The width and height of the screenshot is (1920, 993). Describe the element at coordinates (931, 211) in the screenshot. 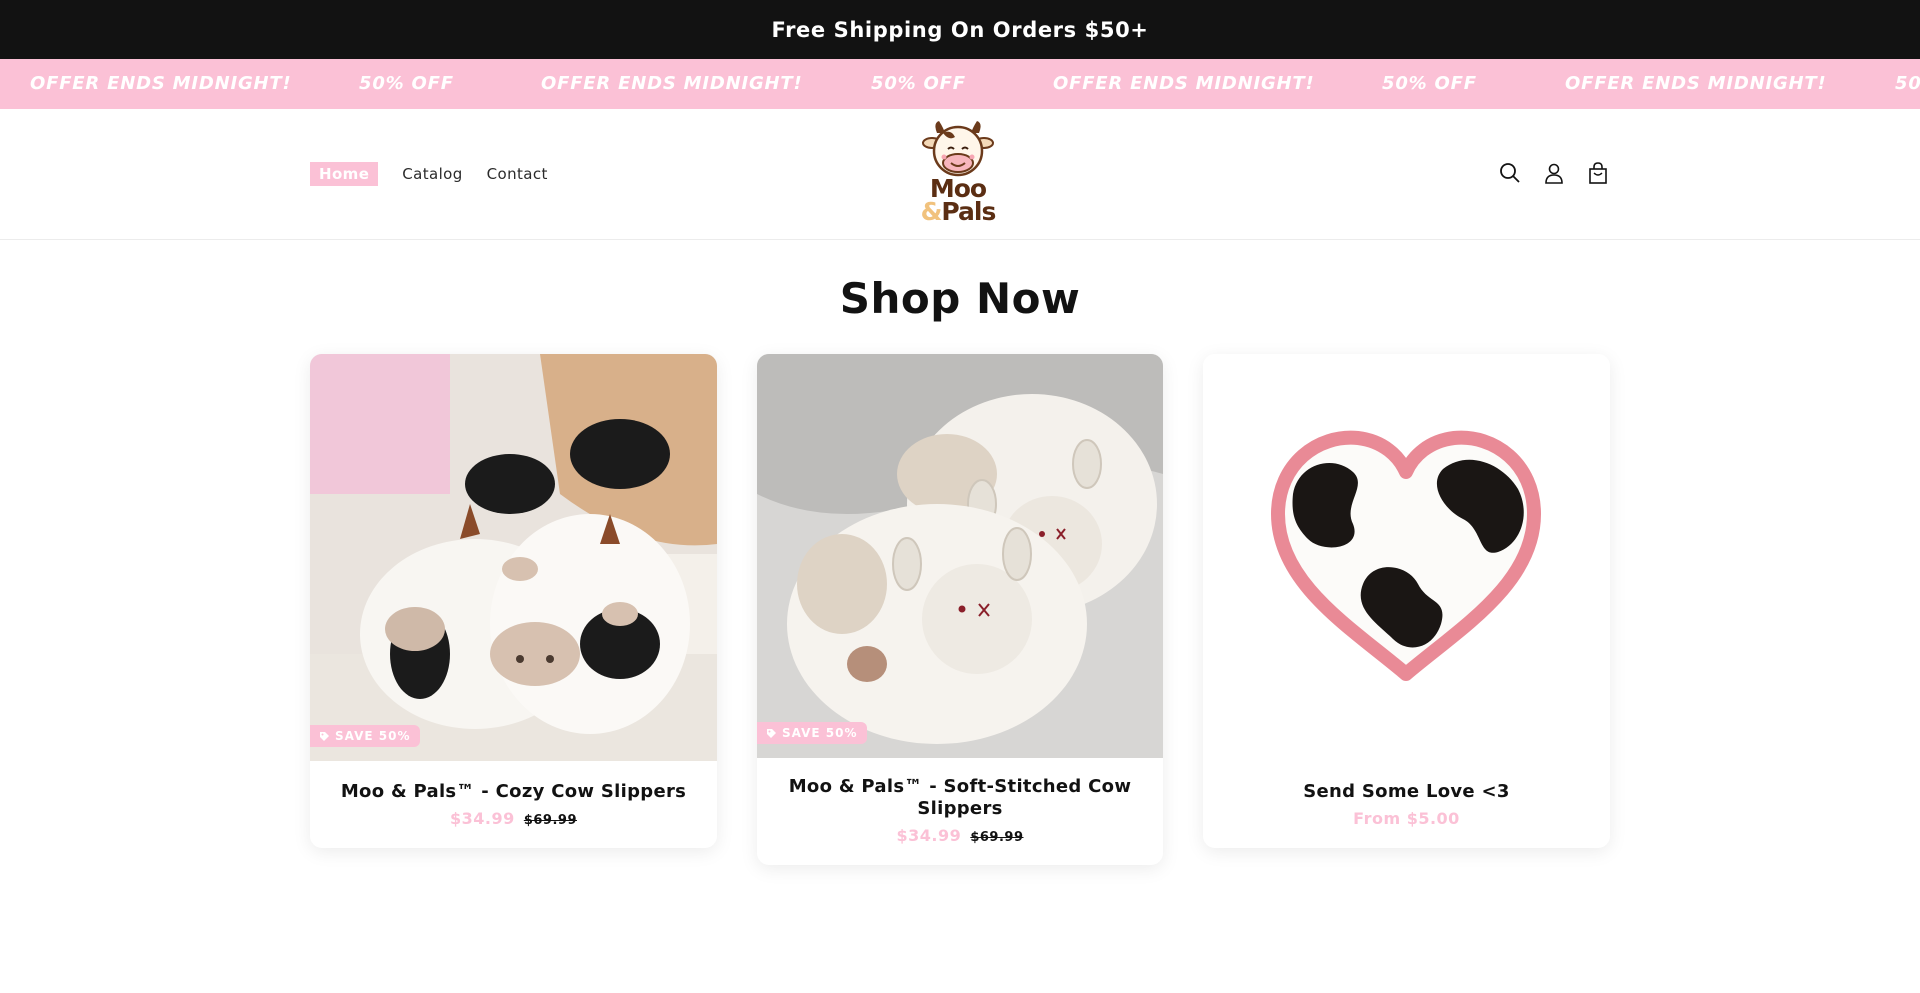

I see `logo-ampersand: &` at that location.